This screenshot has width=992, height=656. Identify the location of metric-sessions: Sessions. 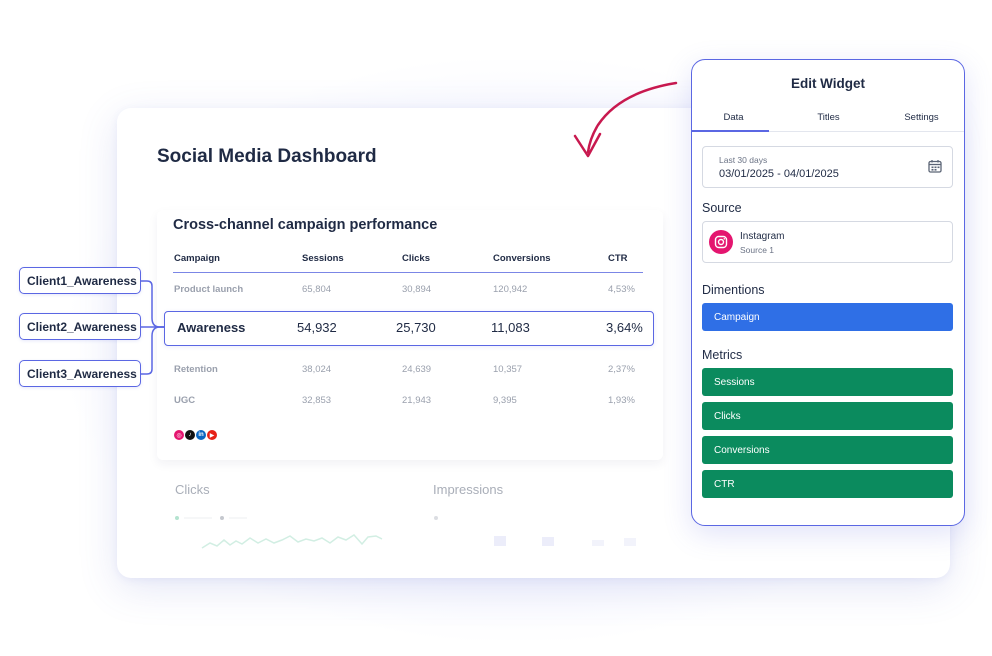
(827, 382).